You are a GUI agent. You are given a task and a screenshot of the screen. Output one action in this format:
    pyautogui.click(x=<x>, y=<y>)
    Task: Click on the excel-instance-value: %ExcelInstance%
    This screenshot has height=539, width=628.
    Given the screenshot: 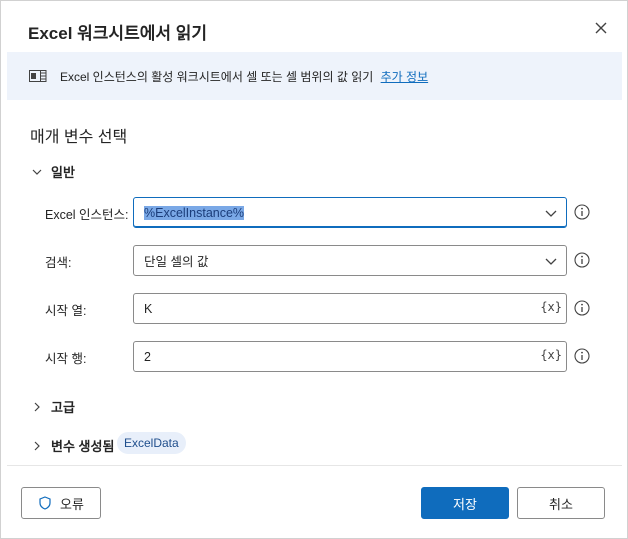 What is the action you would take?
    pyautogui.click(x=194, y=212)
    